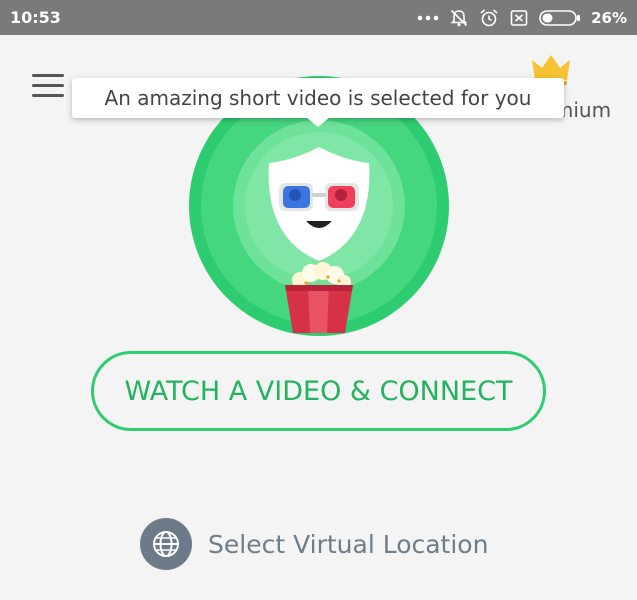 The width and height of the screenshot is (637, 600). Describe the element at coordinates (48, 86) in the screenshot. I see `hamburger-menu-icon` at that location.